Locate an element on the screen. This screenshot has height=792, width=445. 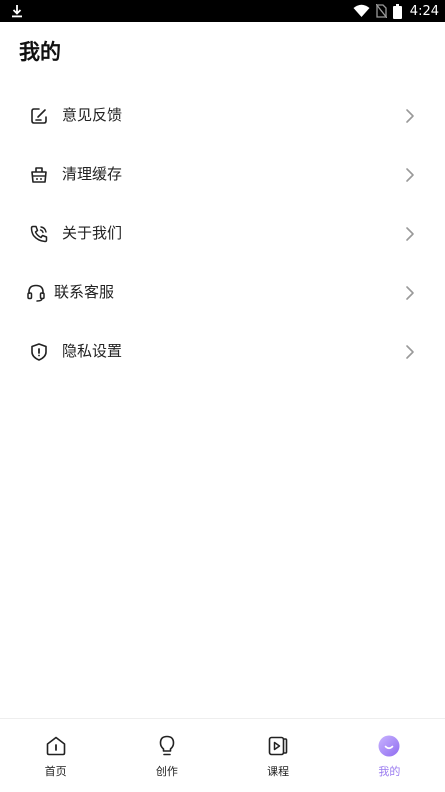
nav-item-courses: 课程 is located at coordinates (278, 755).